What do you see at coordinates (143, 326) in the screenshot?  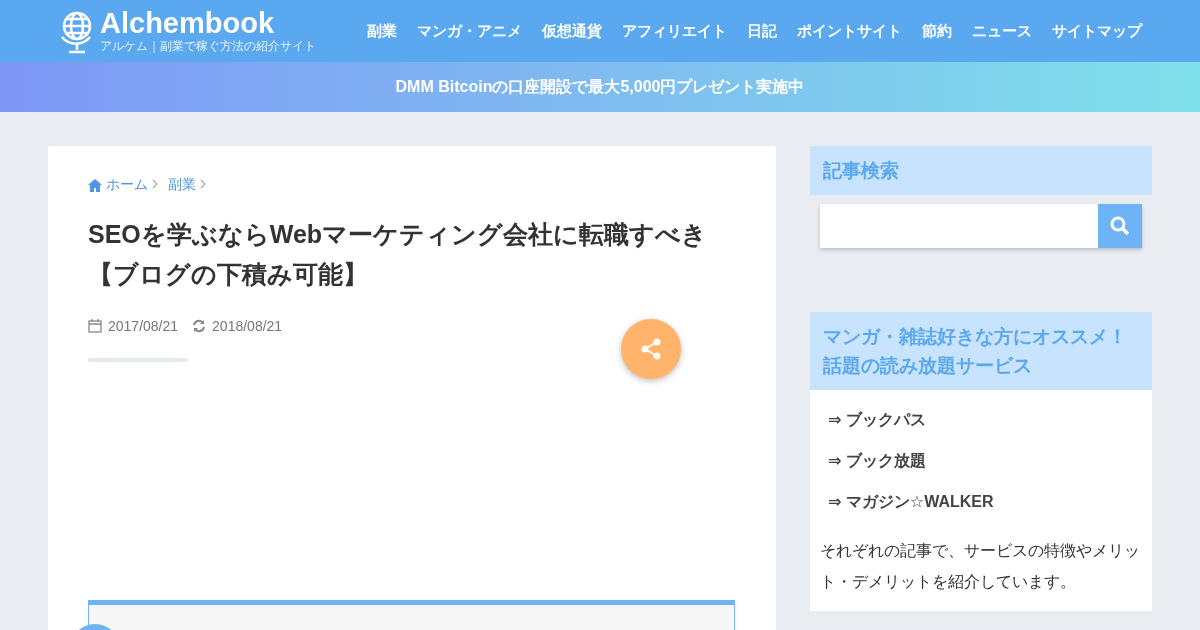 I see `published-date: 2017/08/21` at bounding box center [143, 326].